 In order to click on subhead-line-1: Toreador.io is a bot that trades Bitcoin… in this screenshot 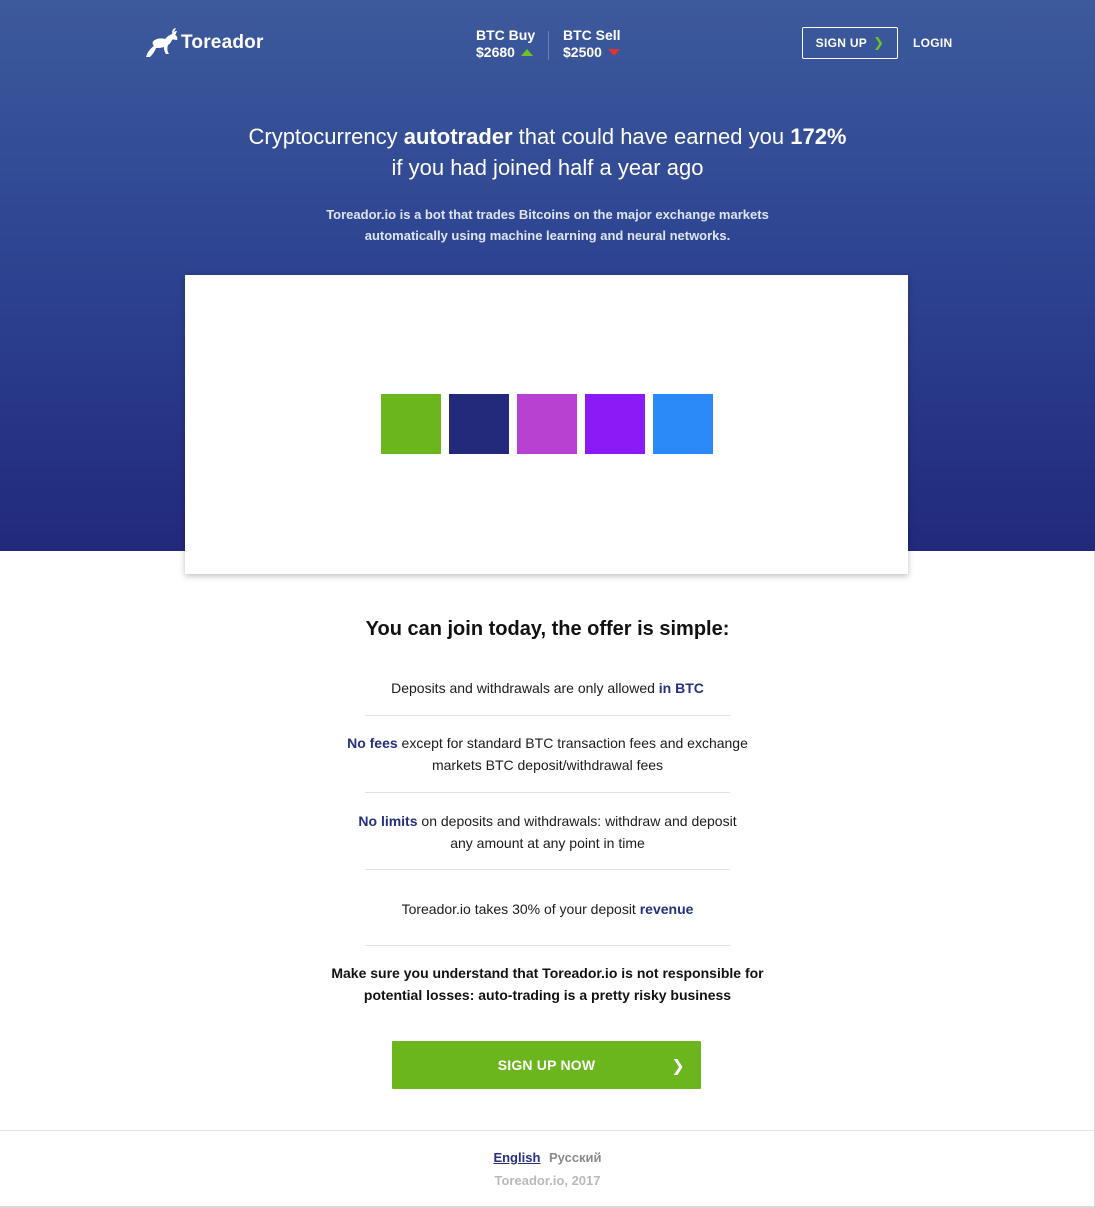, I will do `click(547, 214)`.